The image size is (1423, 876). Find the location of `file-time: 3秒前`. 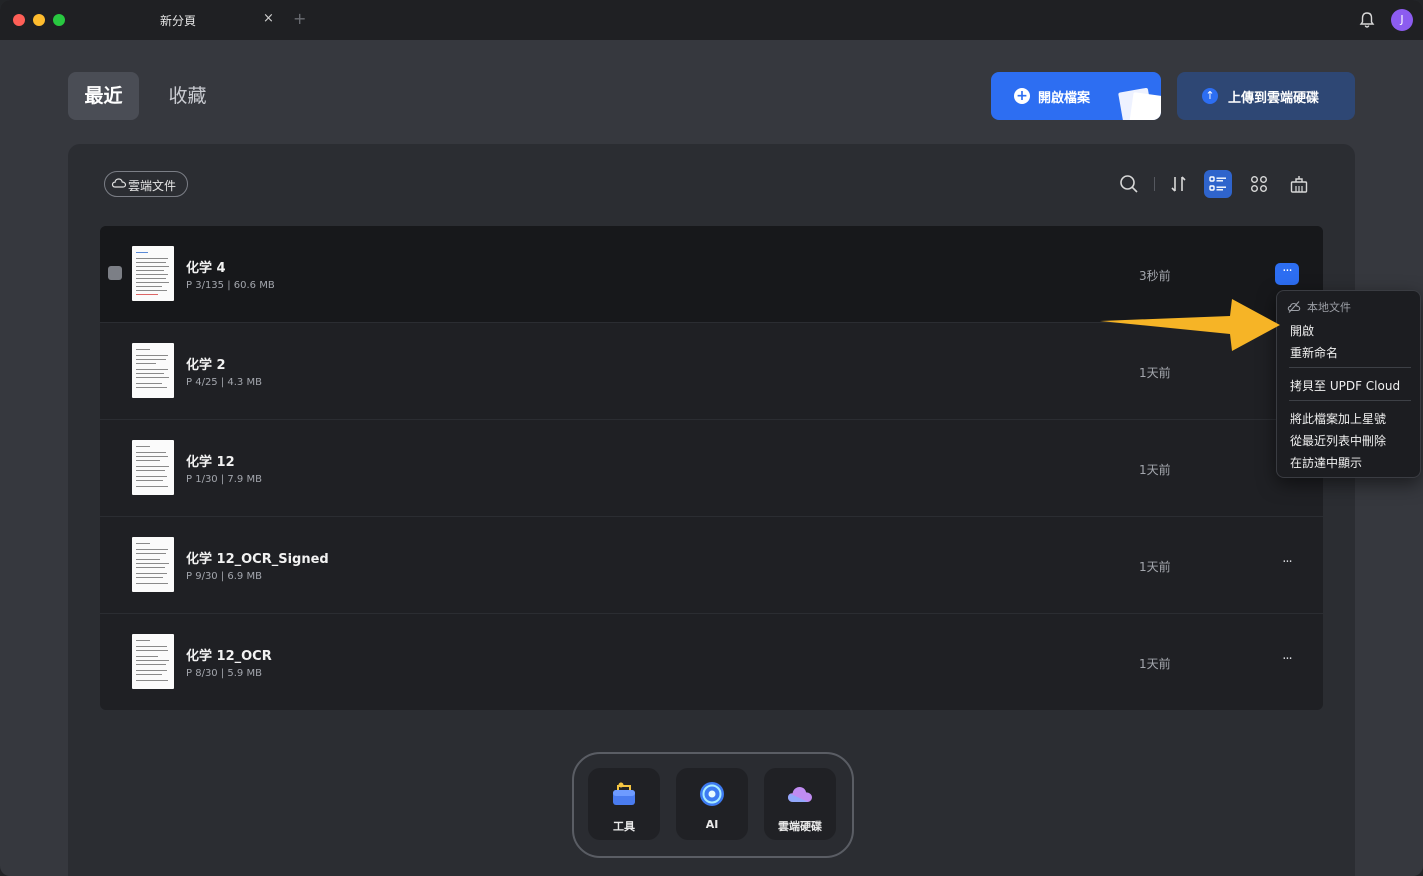

file-time: 3秒前 is located at coordinates (1155, 276).